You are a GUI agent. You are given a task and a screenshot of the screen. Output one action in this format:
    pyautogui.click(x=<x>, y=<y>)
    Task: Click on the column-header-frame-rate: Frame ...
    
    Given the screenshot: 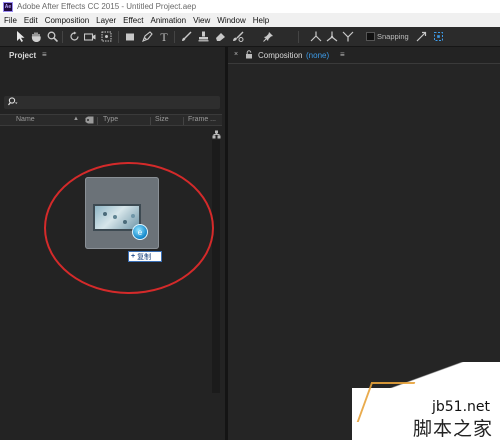 What is the action you would take?
    pyautogui.click(x=202, y=119)
    